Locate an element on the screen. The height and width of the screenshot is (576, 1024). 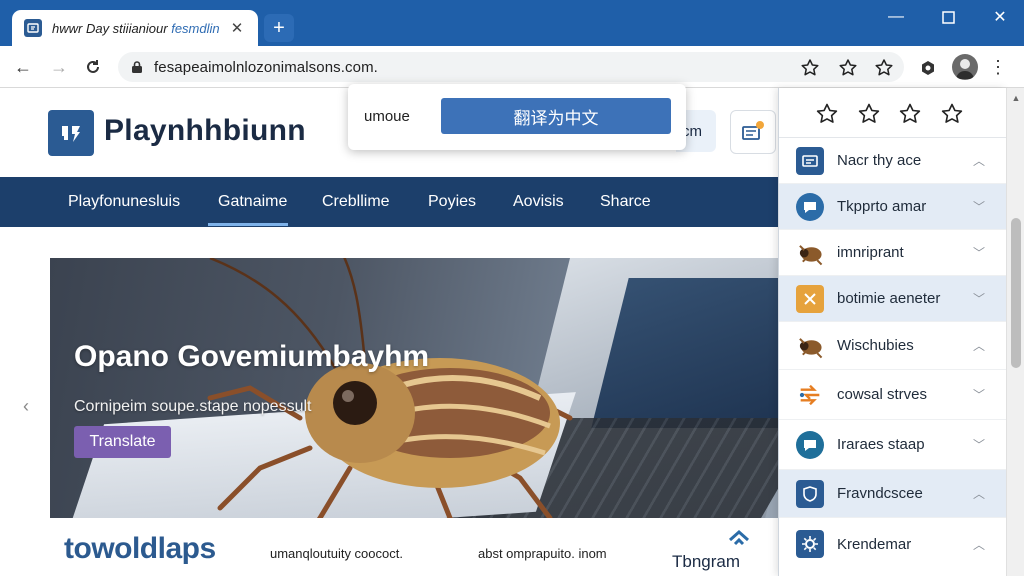
panel-item: Wischubies ︿ is located at coordinates (893, 346).